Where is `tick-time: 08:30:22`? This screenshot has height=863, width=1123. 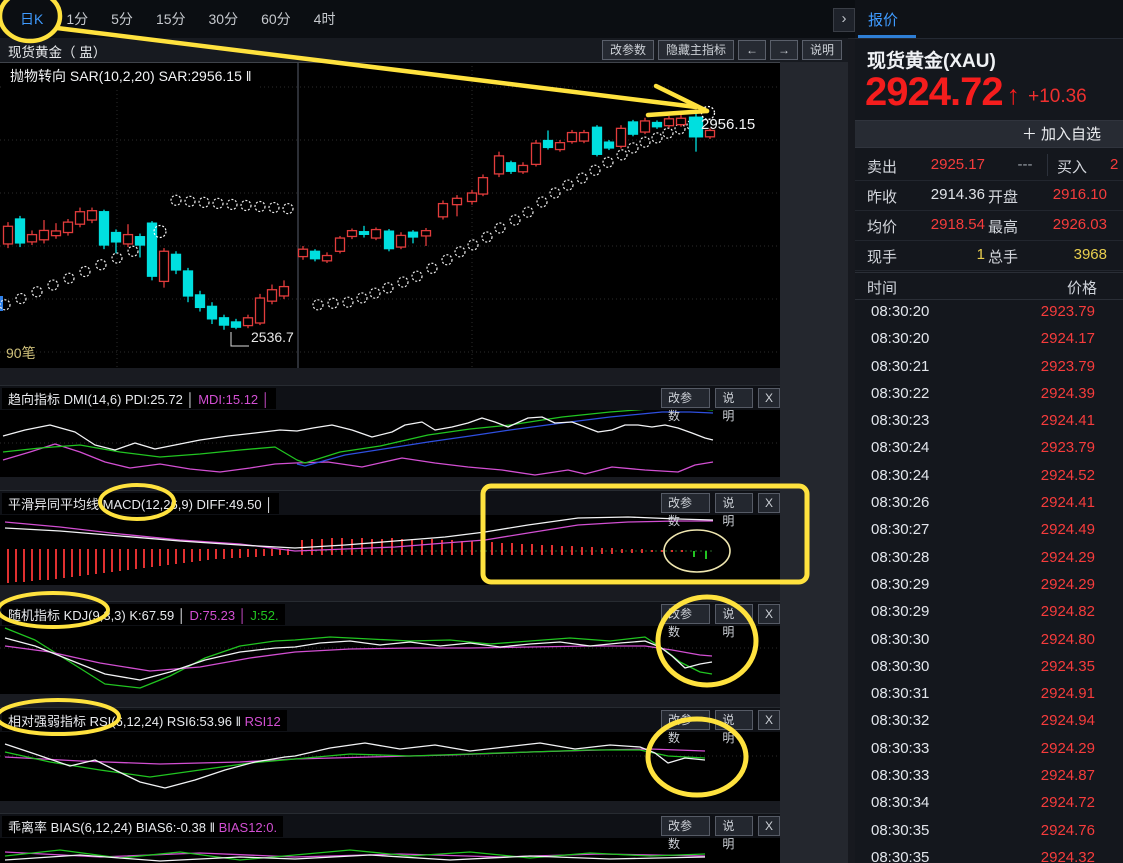 tick-time: 08:30:22 is located at coordinates (900, 393).